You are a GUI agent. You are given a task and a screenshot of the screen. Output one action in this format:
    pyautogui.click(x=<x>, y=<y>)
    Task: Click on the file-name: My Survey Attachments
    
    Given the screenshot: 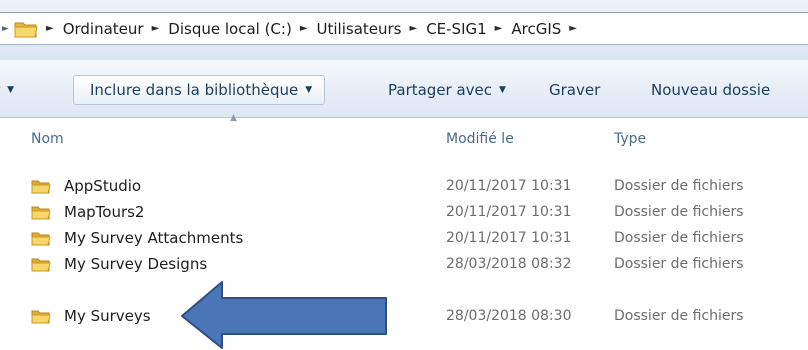 What is the action you would take?
    pyautogui.click(x=154, y=238)
    